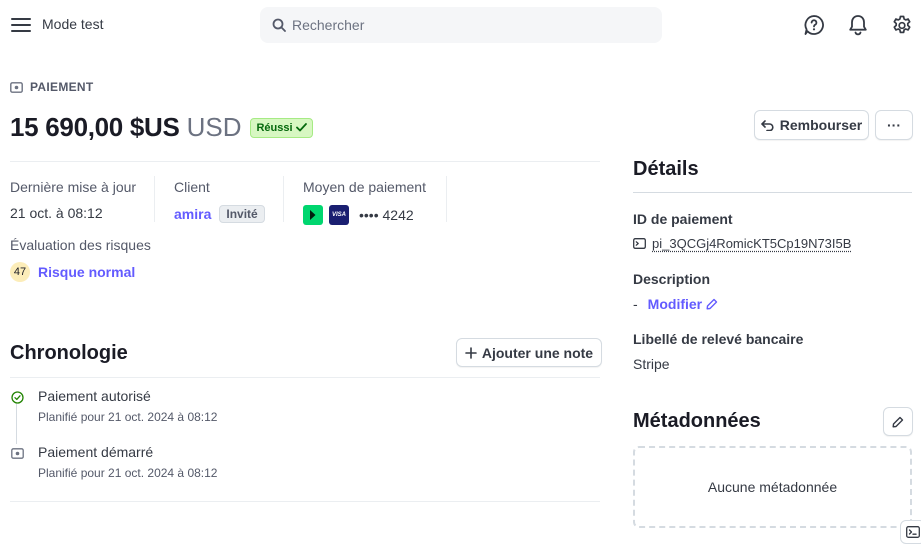  I want to click on status-label: Réussi, so click(274, 128).